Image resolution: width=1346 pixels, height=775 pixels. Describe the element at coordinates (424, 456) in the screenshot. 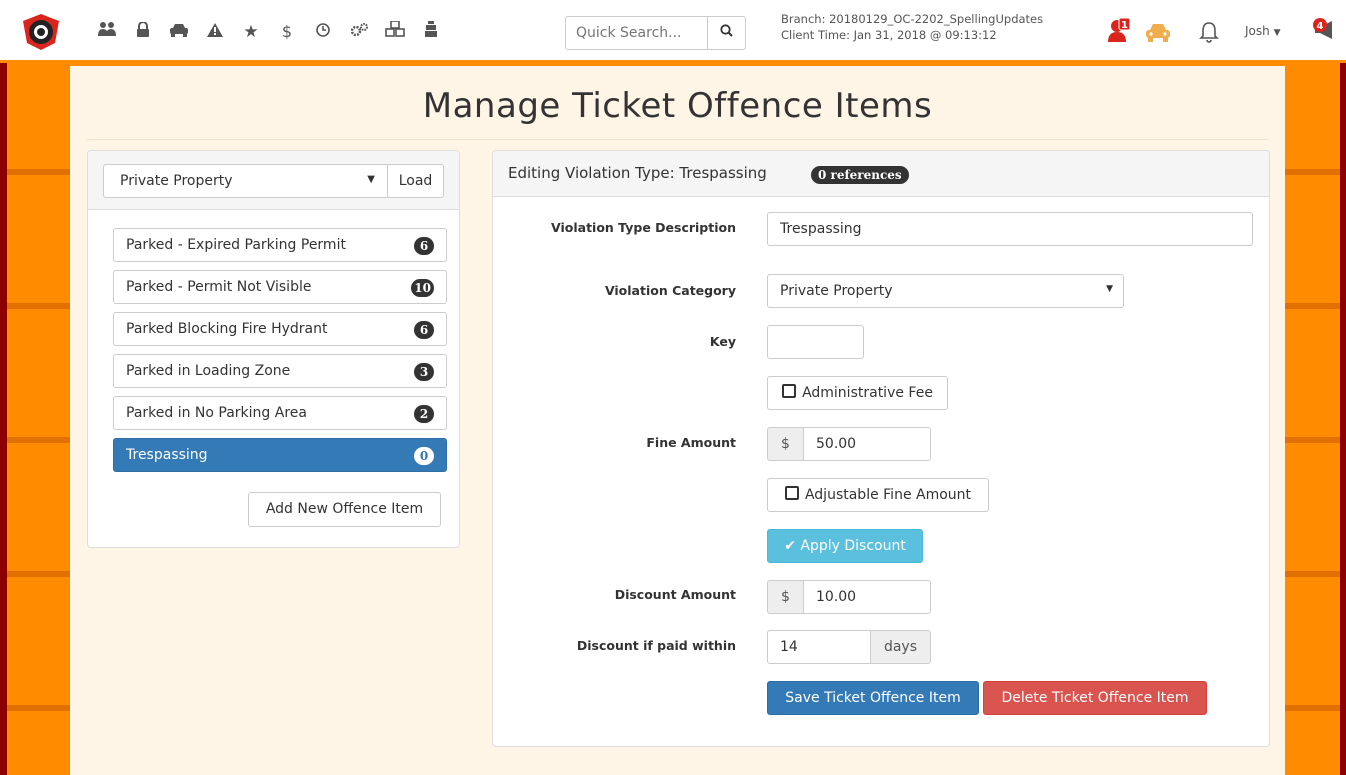

I see `list-item-count: 0` at that location.